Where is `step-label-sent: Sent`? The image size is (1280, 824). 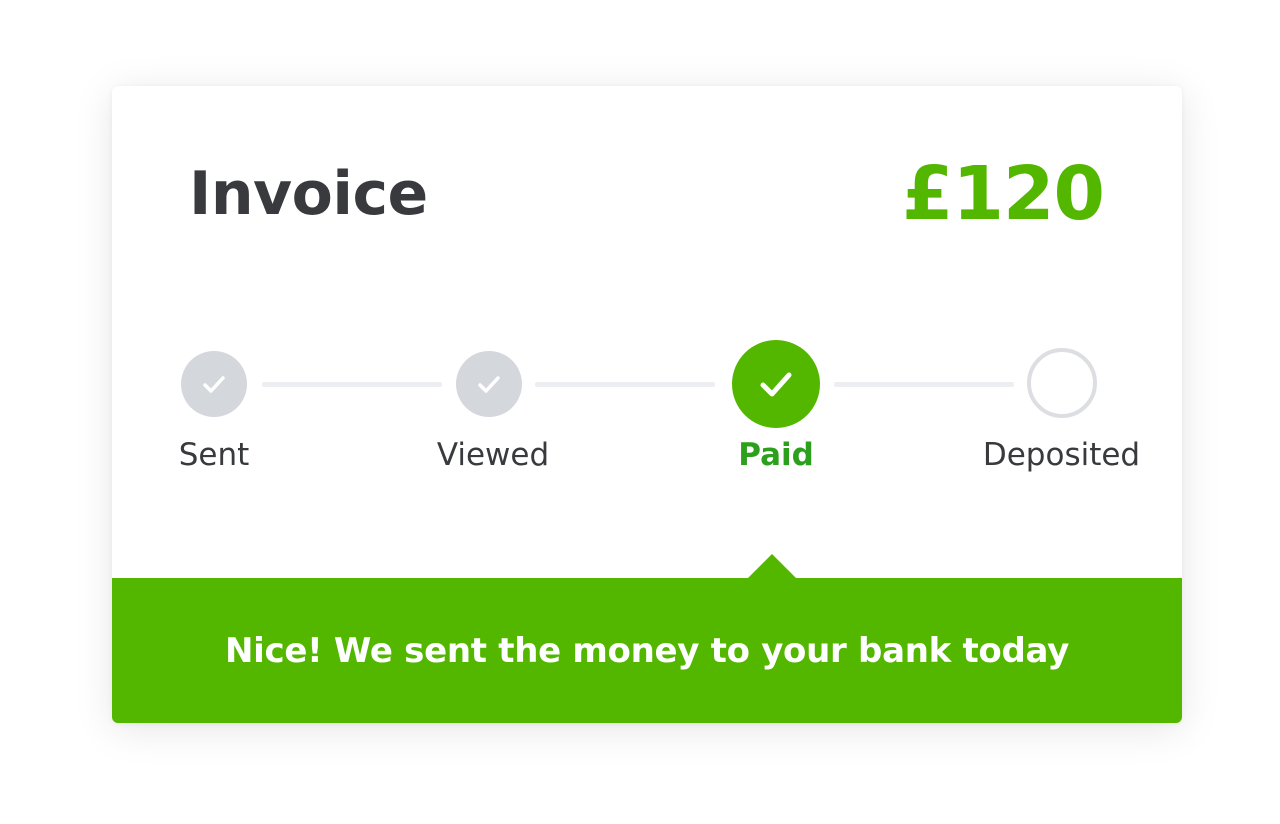 step-label-sent: Sent is located at coordinates (214, 455).